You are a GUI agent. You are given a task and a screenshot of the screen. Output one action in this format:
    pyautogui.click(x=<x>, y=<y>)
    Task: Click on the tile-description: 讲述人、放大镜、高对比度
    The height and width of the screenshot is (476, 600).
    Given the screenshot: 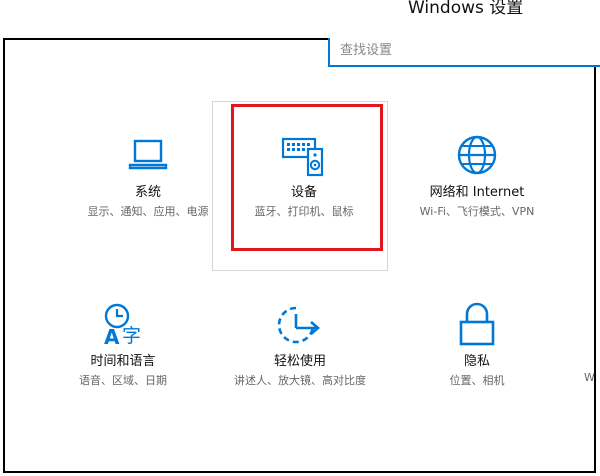 What is the action you would take?
    pyautogui.click(x=300, y=380)
    